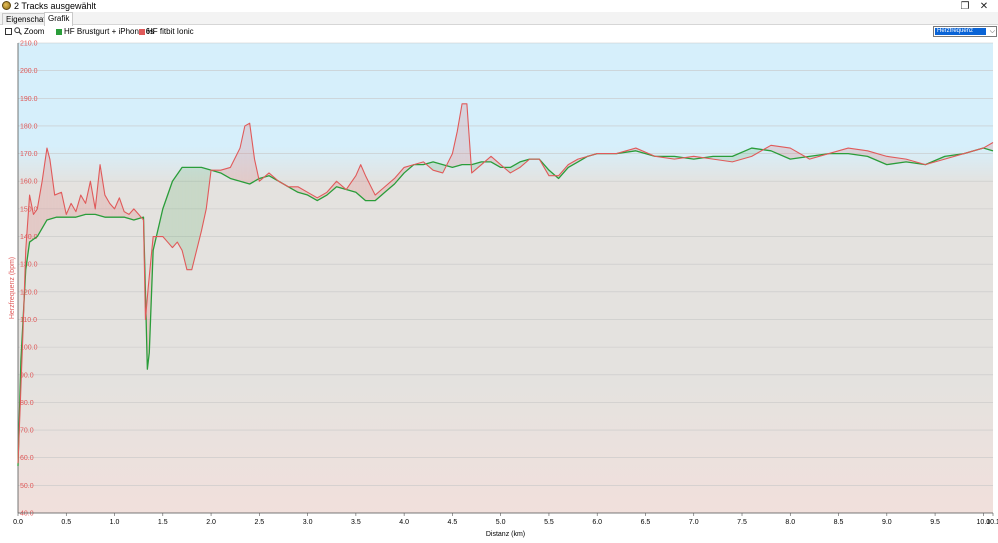 This screenshot has width=998, height=543. Describe the element at coordinates (453, 522) in the screenshot. I see `x-tick-label: 4.5` at that location.